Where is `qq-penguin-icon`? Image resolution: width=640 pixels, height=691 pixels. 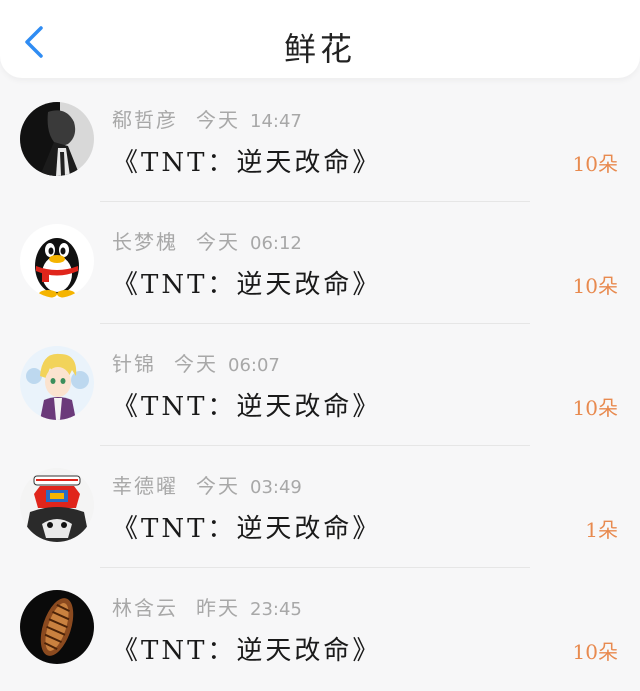
qq-penguin-icon is located at coordinates (57, 261).